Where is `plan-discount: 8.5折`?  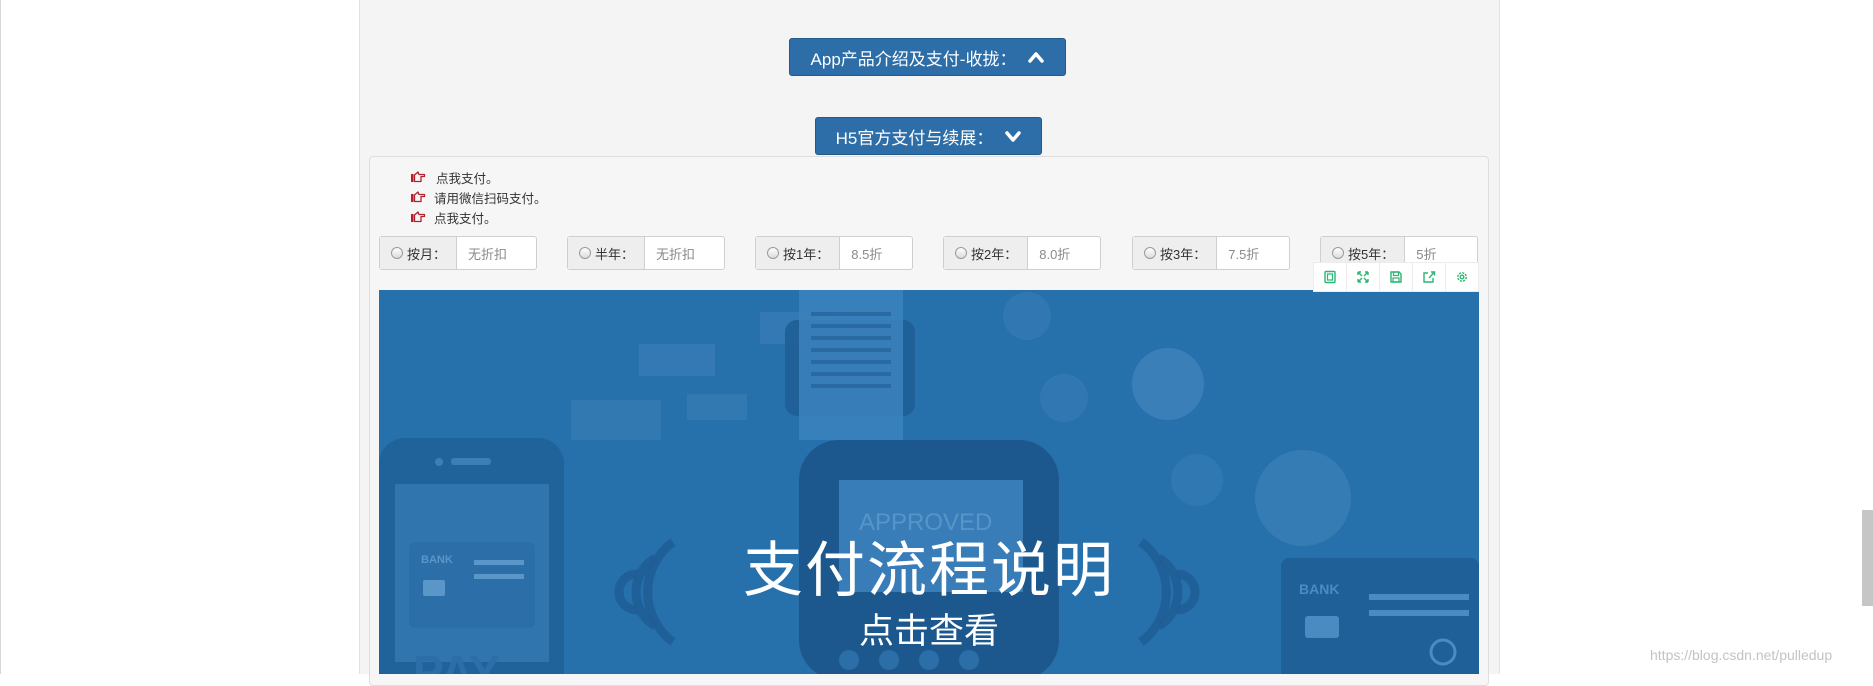
plan-discount: 8.5折 is located at coordinates (867, 254).